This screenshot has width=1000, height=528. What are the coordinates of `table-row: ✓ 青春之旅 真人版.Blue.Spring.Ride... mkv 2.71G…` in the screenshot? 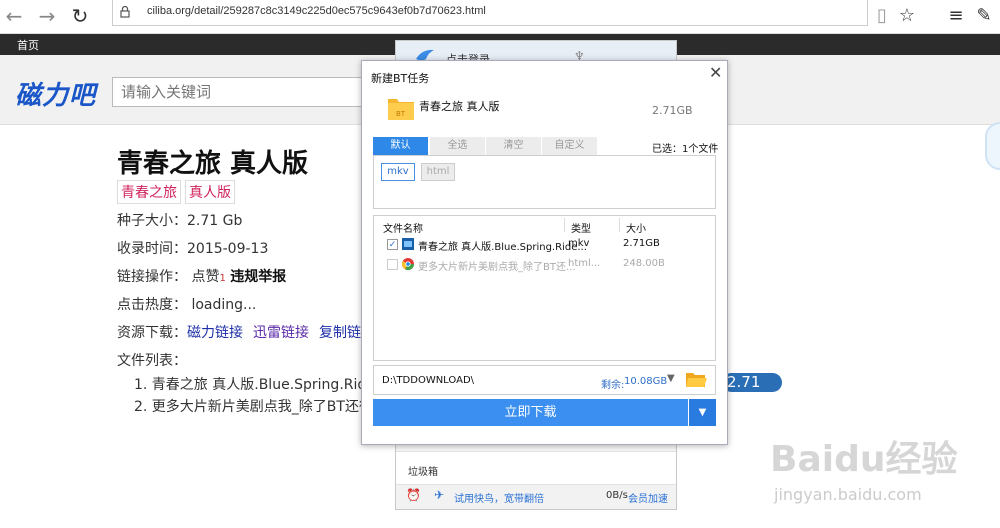 It's located at (544, 244).